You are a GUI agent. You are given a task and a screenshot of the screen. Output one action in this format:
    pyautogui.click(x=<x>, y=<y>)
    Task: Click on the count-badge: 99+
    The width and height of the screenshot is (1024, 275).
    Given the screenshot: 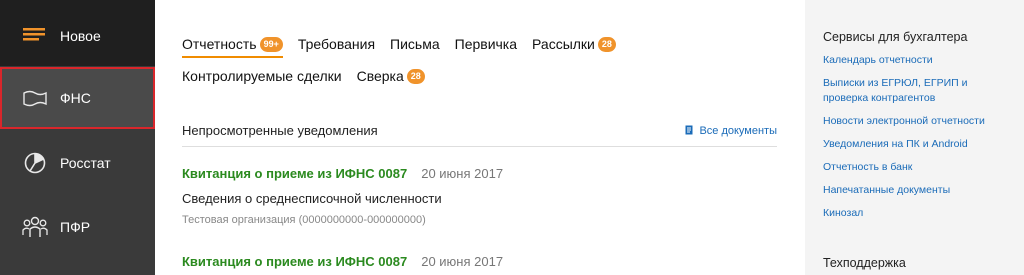 What is the action you would take?
    pyautogui.click(x=271, y=44)
    